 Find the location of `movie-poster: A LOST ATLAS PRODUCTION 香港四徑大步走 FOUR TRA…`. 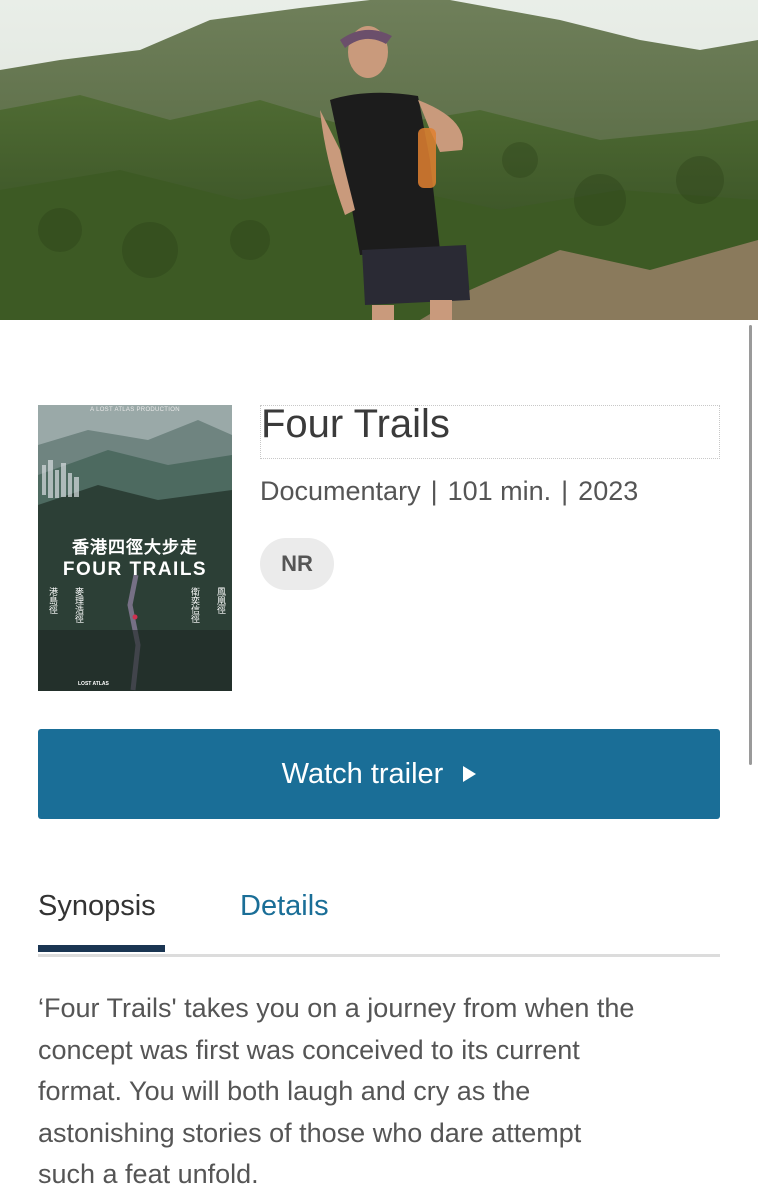

movie-poster: A LOST ATLAS PRODUCTION 香港四徑大步走 FOUR TRA… is located at coordinates (135, 548).